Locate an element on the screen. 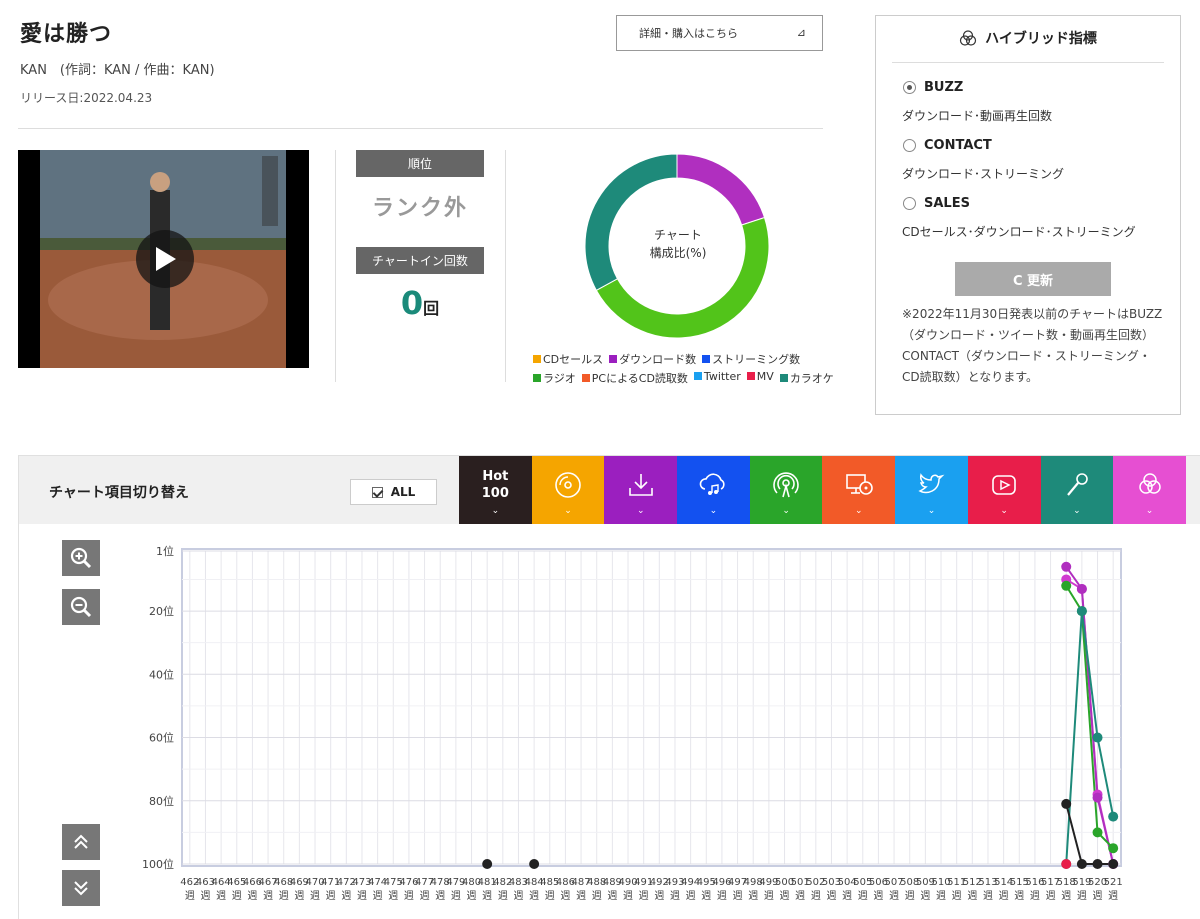 This screenshot has width=1200, height=919. option-buzz-label: BUZZ is located at coordinates (944, 87).